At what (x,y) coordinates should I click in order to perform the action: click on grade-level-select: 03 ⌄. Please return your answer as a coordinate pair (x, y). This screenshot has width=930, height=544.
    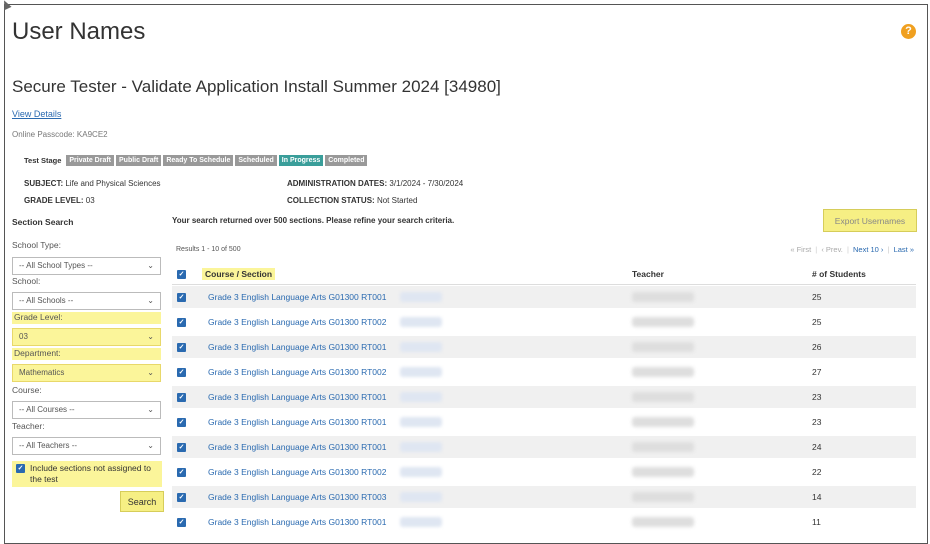
    Looking at the image, I should click on (86, 337).